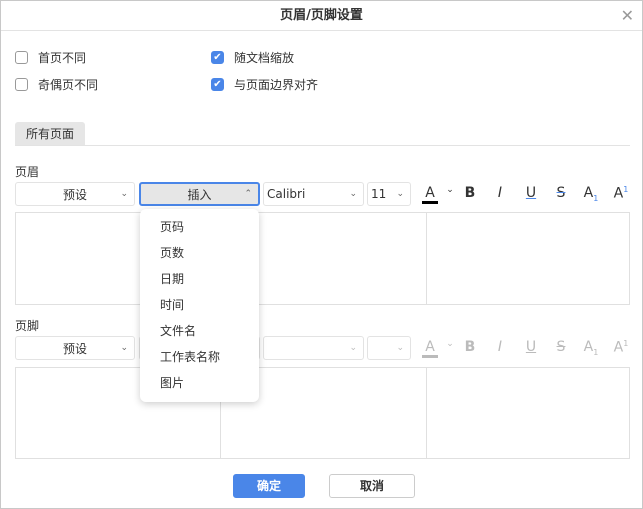 The image size is (643, 509). Describe the element at coordinates (199, 227) in the screenshot. I see `menu-item-page-number: 页码` at that location.